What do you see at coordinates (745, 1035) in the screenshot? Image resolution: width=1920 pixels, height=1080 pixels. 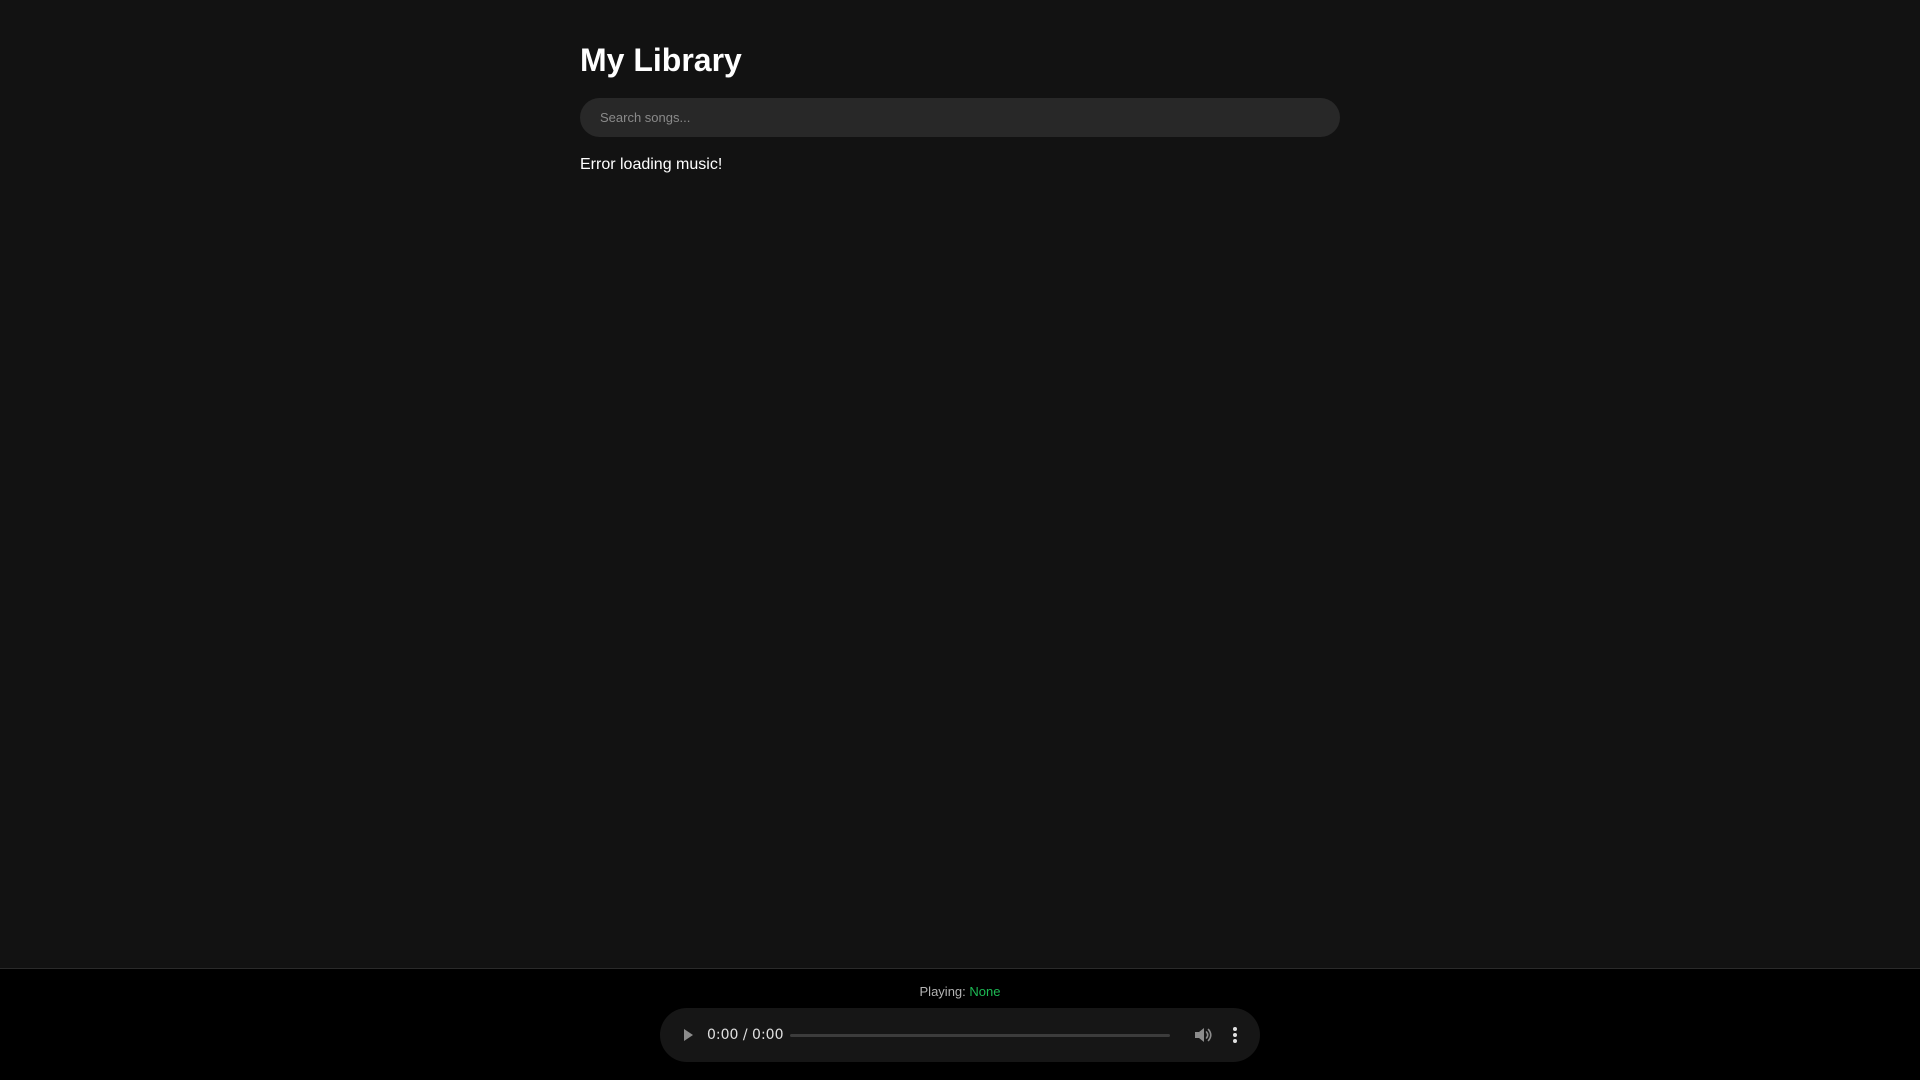 I see `time-display: 0:00 / 0:00` at bounding box center [745, 1035].